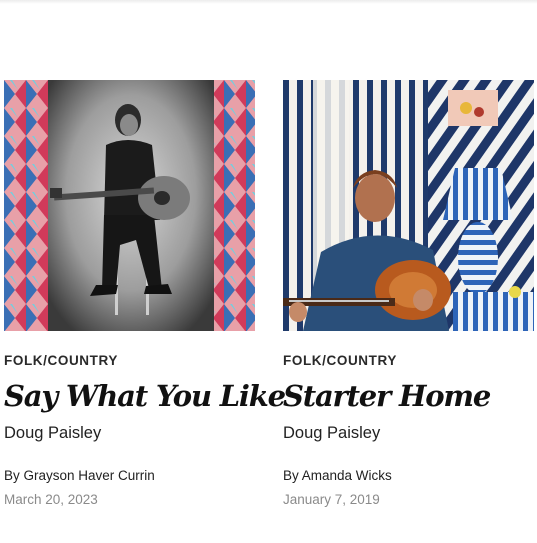 This screenshot has height=543, width=537. Describe the element at coordinates (268, 2) in the screenshot. I see `top-divider` at that location.